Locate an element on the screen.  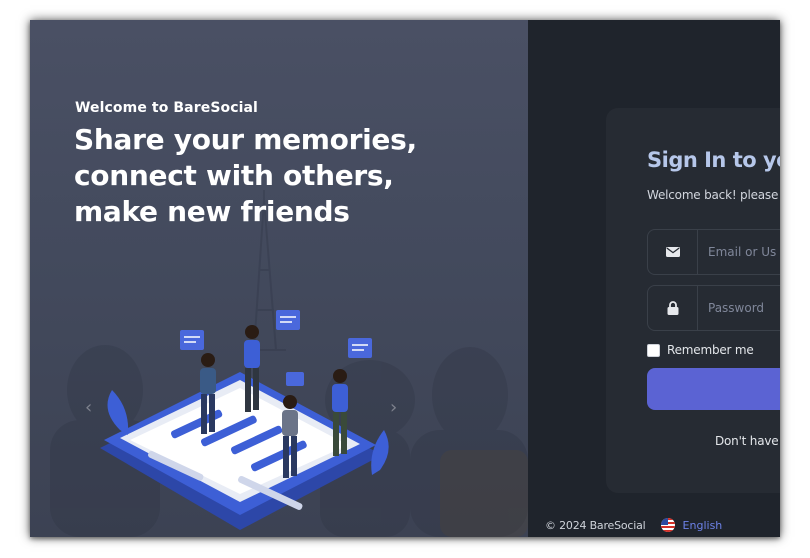
remember-checkbox is located at coordinates (653, 350).